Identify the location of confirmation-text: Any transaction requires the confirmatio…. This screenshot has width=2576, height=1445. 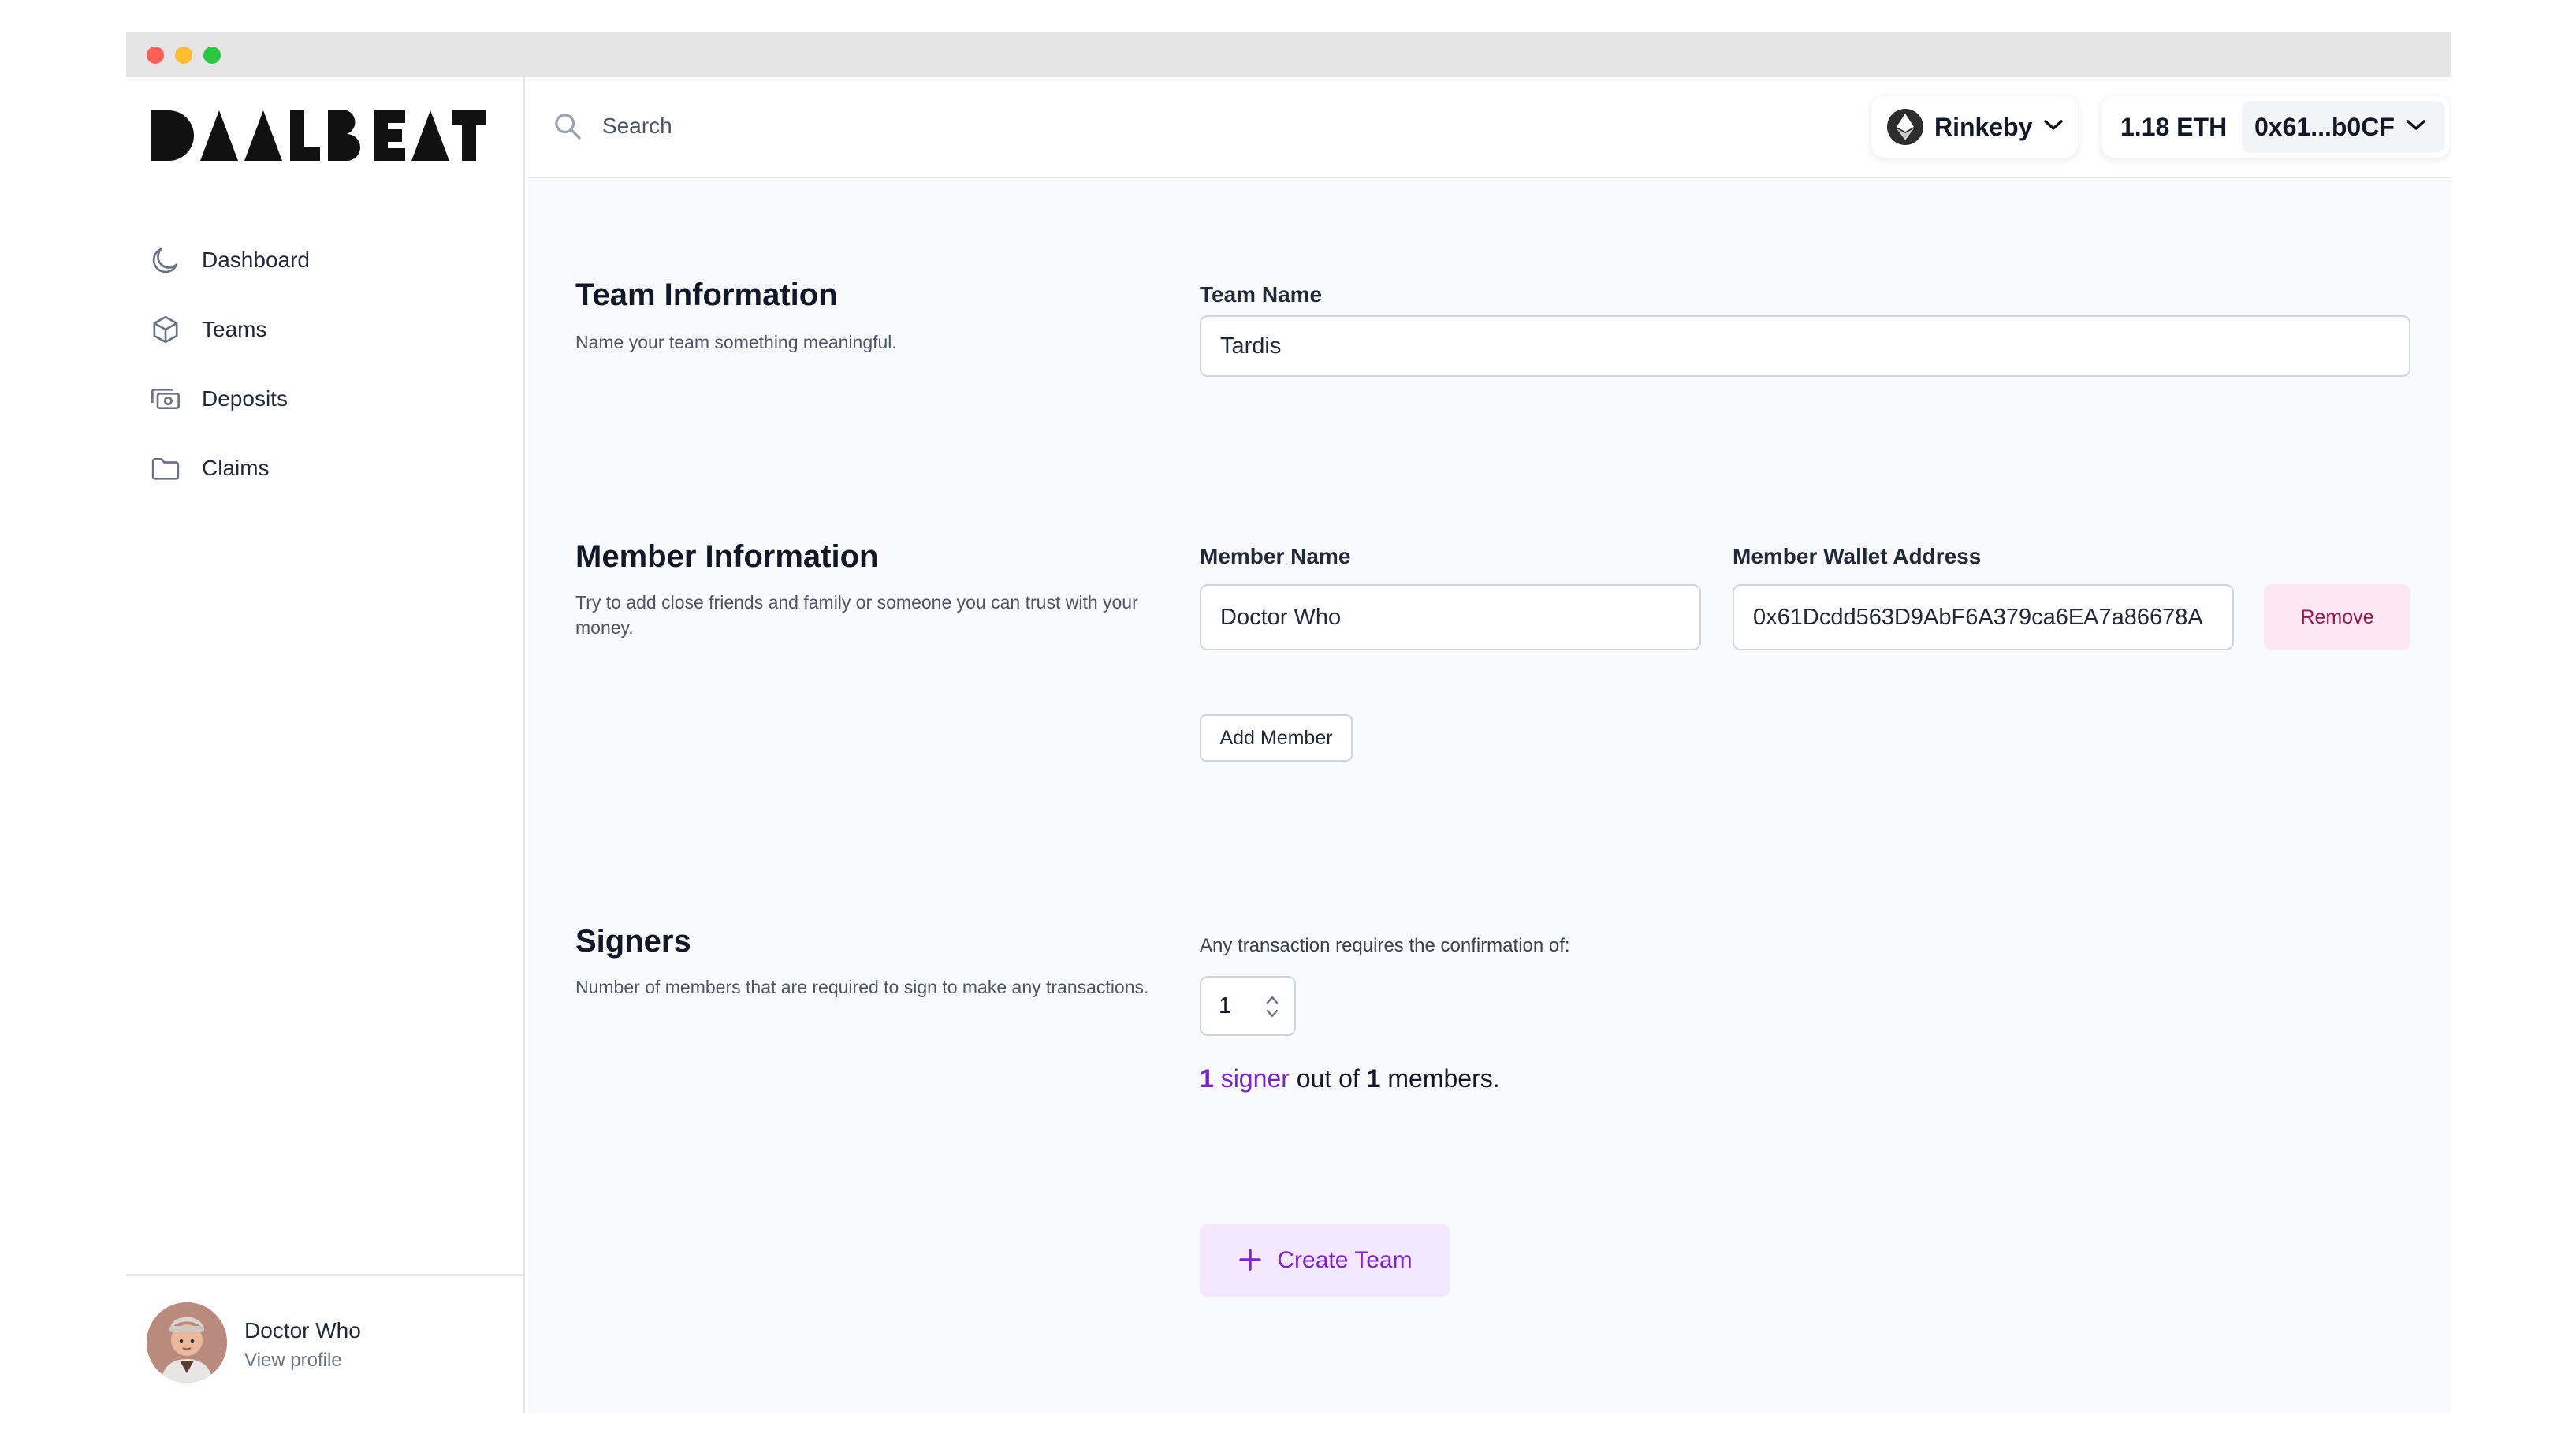
(1385, 945).